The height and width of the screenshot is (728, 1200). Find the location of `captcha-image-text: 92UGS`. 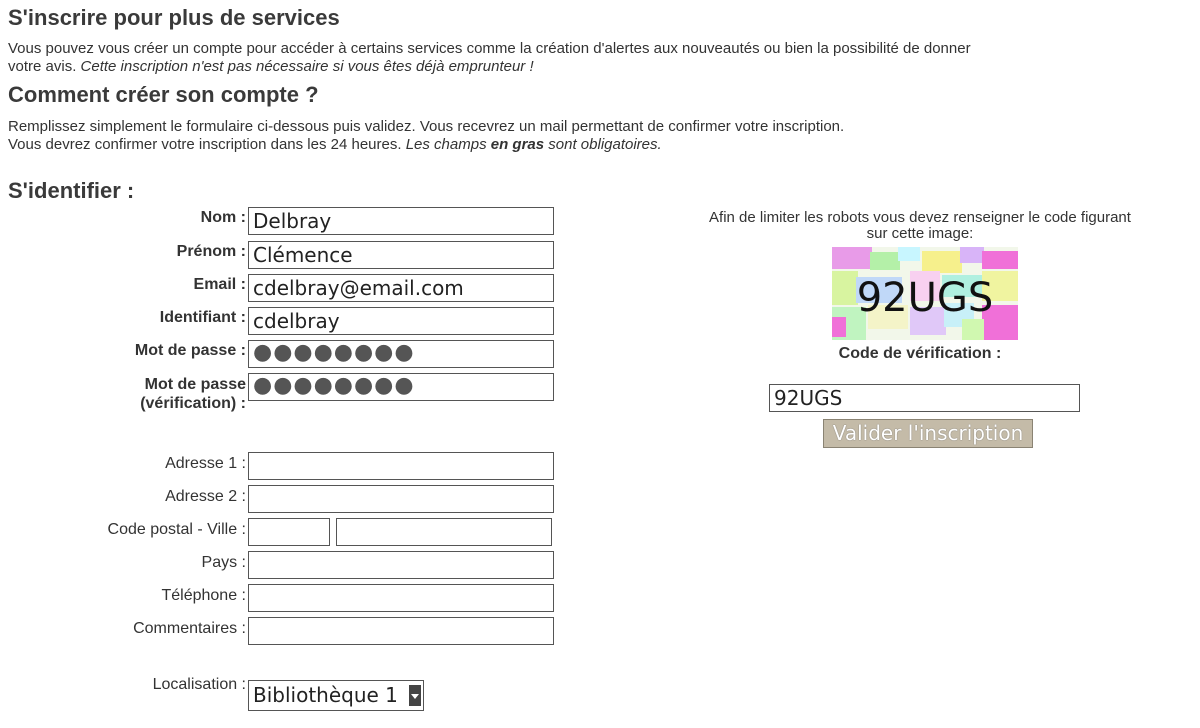

captcha-image-text: 92UGS is located at coordinates (925, 298).